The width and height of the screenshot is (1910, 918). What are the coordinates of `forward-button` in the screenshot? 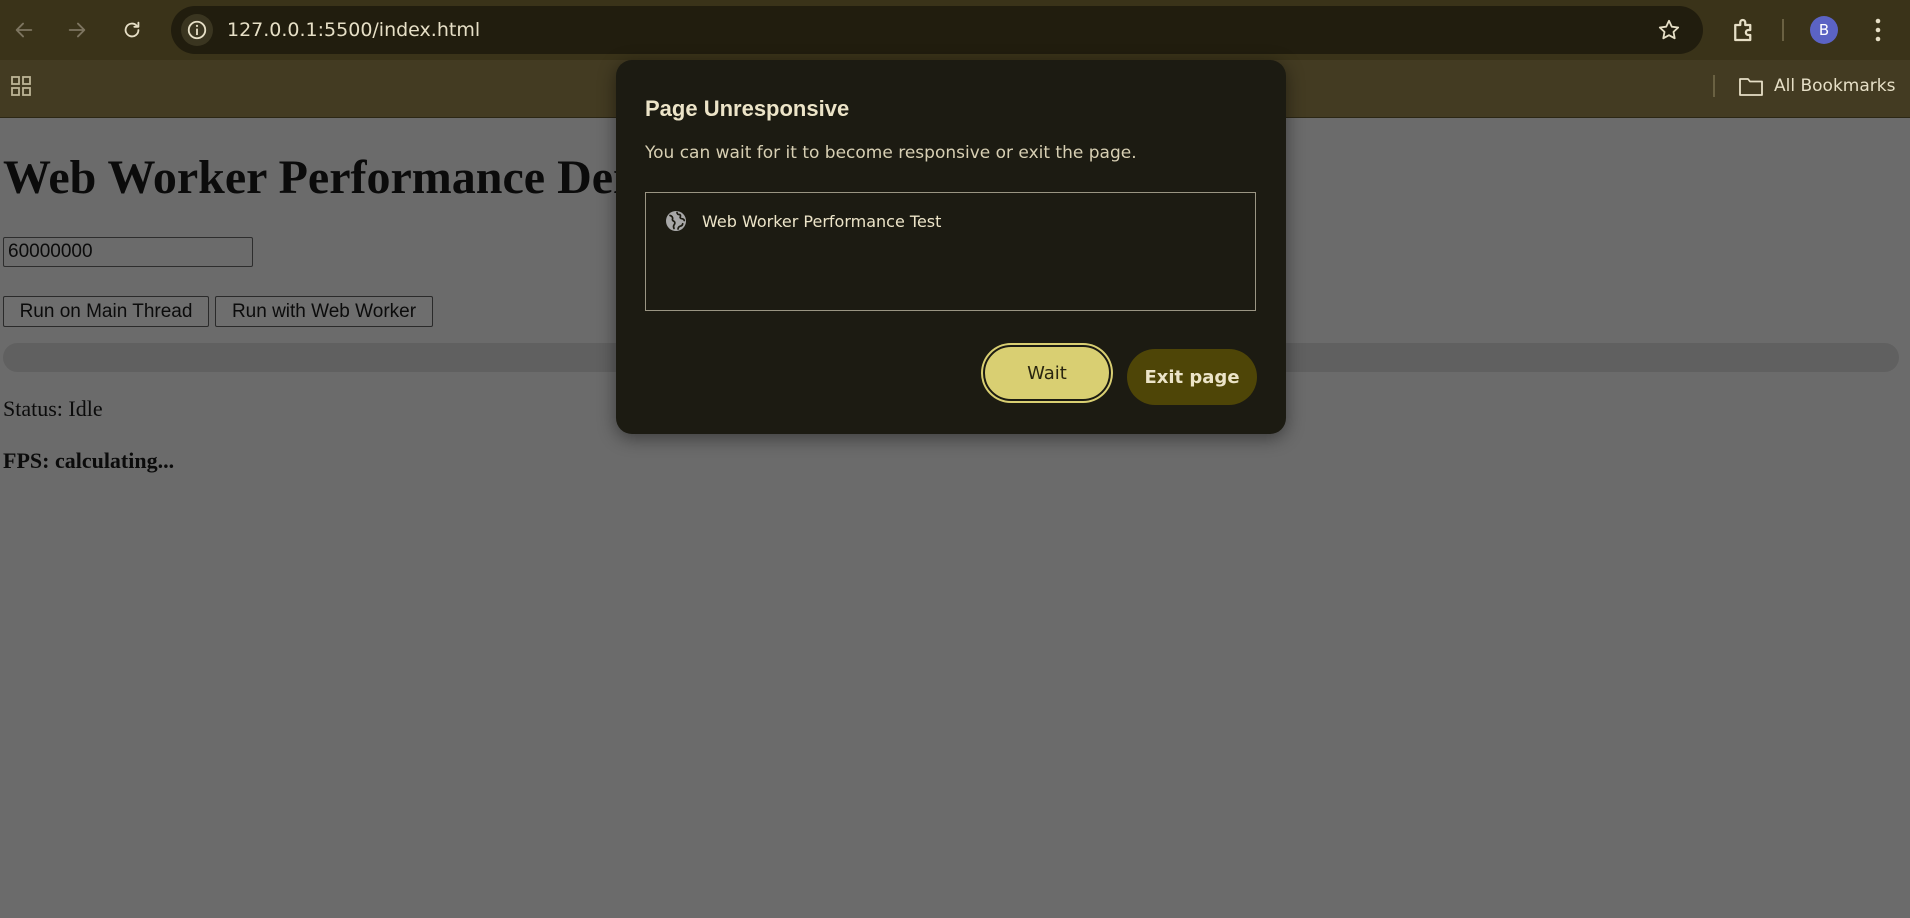 It's located at (77, 30).